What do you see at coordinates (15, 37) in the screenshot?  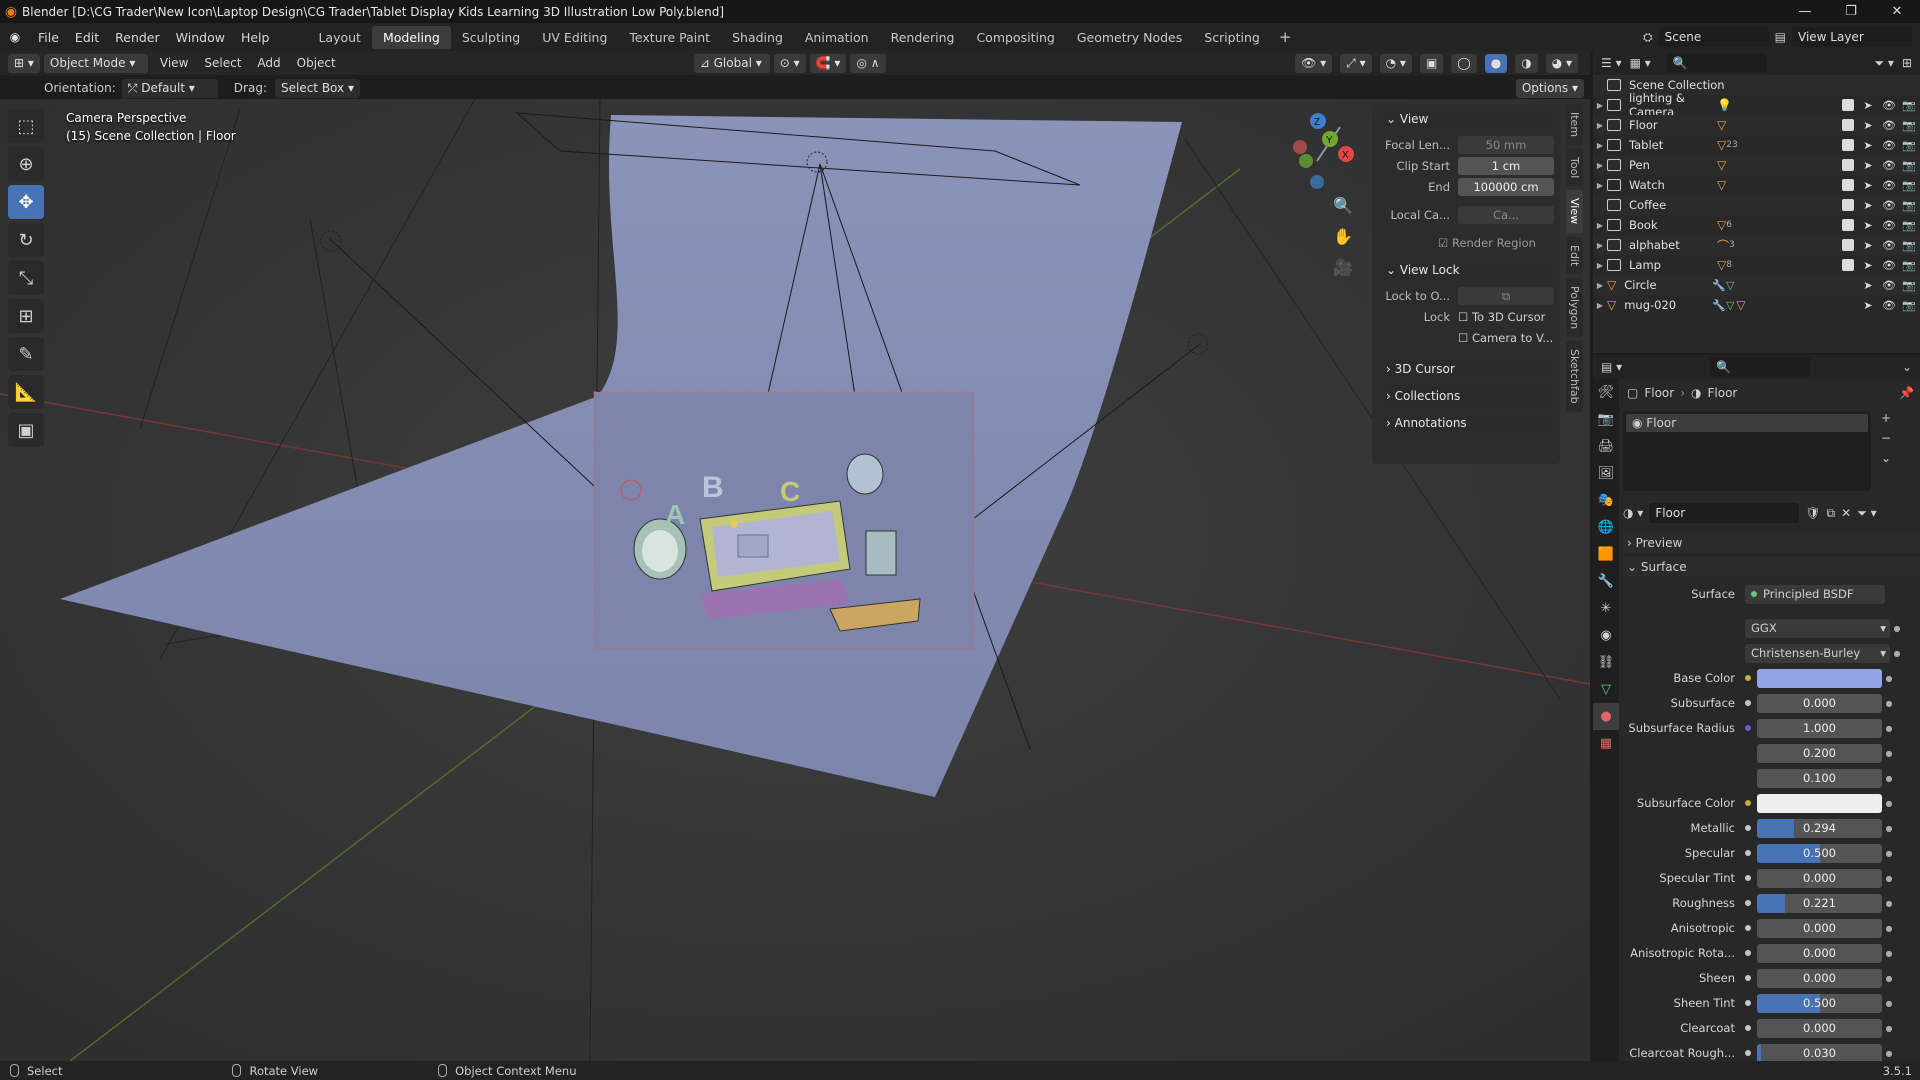 I see `blender-menu-icon: ◉` at bounding box center [15, 37].